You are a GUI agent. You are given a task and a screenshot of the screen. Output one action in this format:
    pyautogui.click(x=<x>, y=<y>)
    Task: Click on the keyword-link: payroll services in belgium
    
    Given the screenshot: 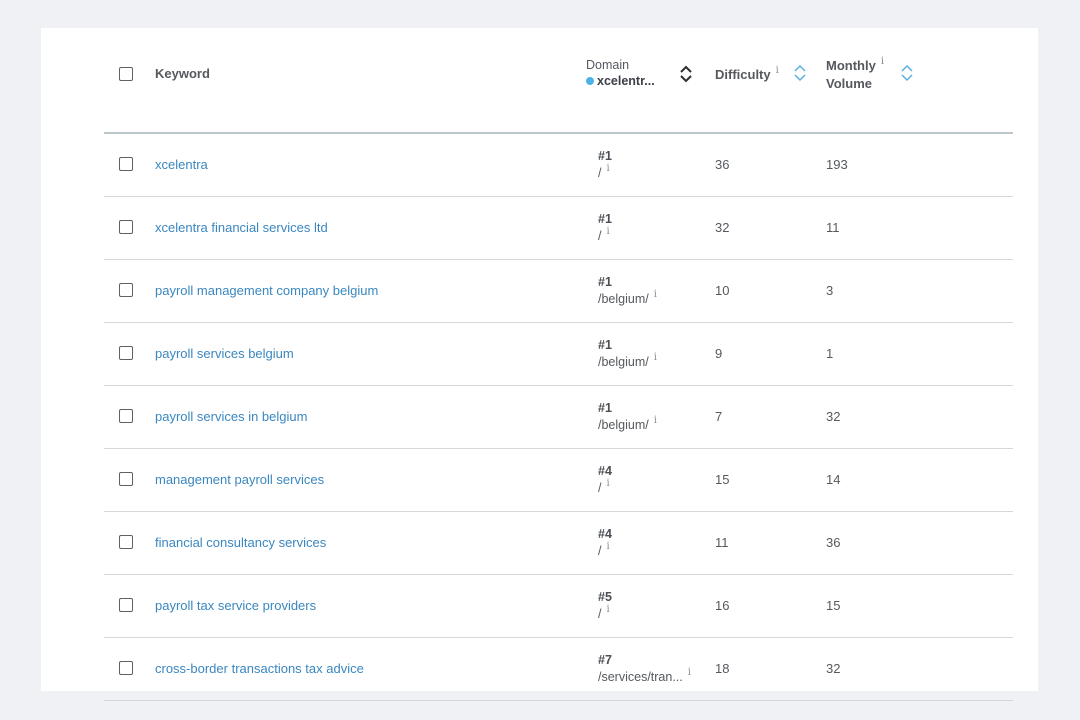 What is the action you would take?
    pyautogui.click(x=231, y=416)
    